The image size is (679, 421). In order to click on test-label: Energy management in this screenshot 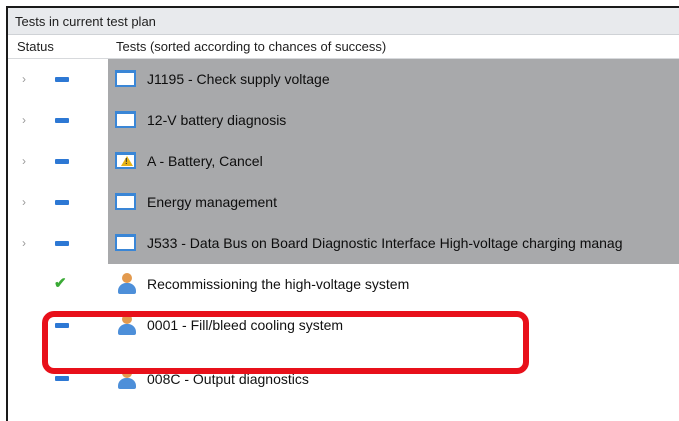, I will do `click(212, 202)`.